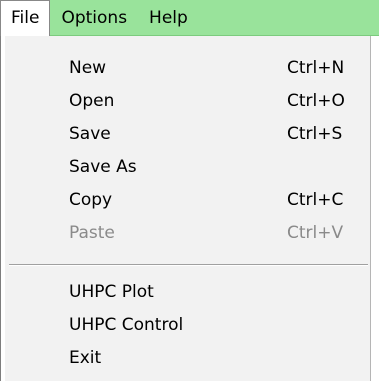 This screenshot has height=381, width=379. Describe the element at coordinates (315, 200) in the screenshot. I see `menu-item-shortcut: Ctrl+C` at that location.